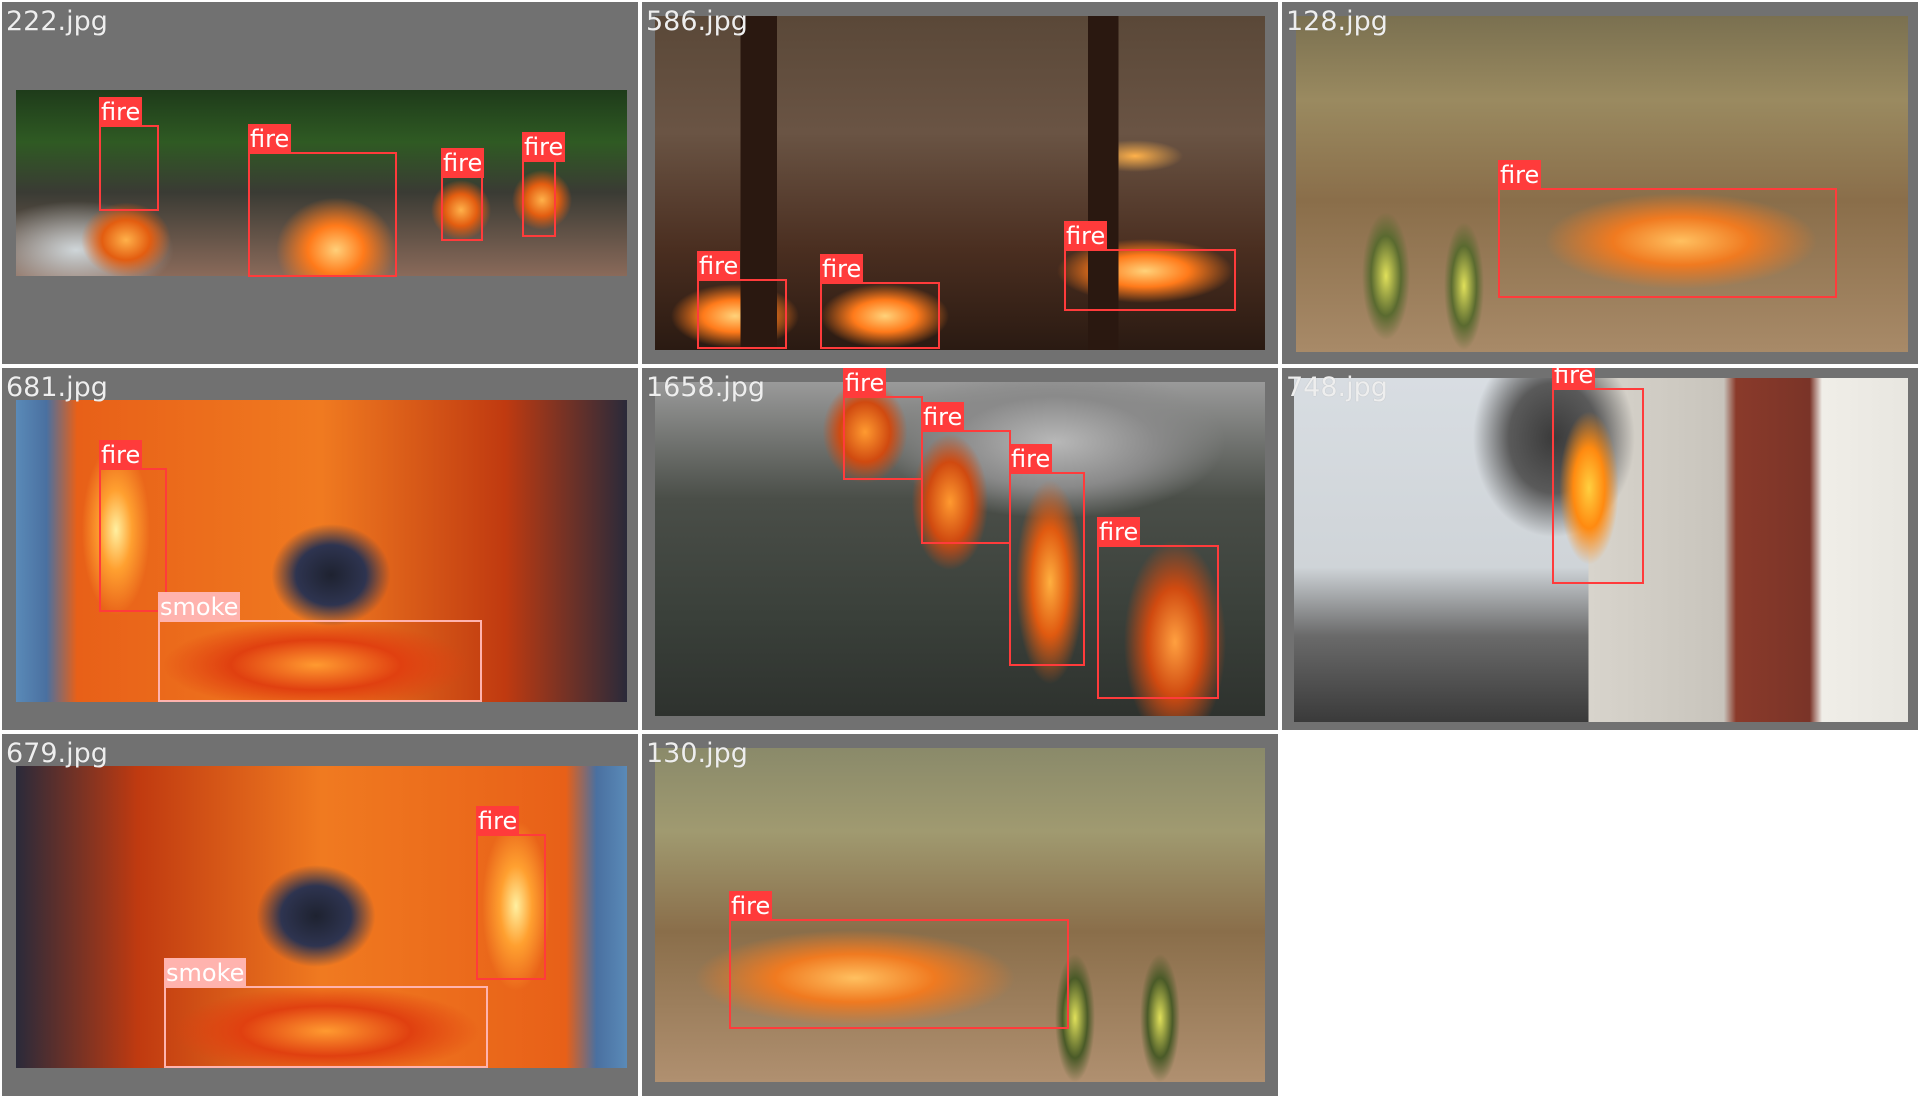  I want to click on image-filename: 222.jpg, so click(57, 21).